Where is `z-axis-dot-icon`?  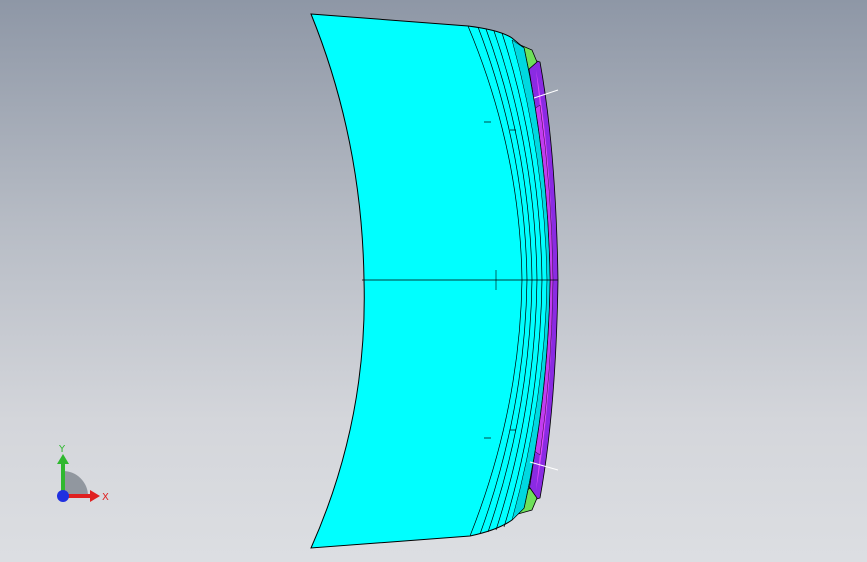 z-axis-dot-icon is located at coordinates (63, 496).